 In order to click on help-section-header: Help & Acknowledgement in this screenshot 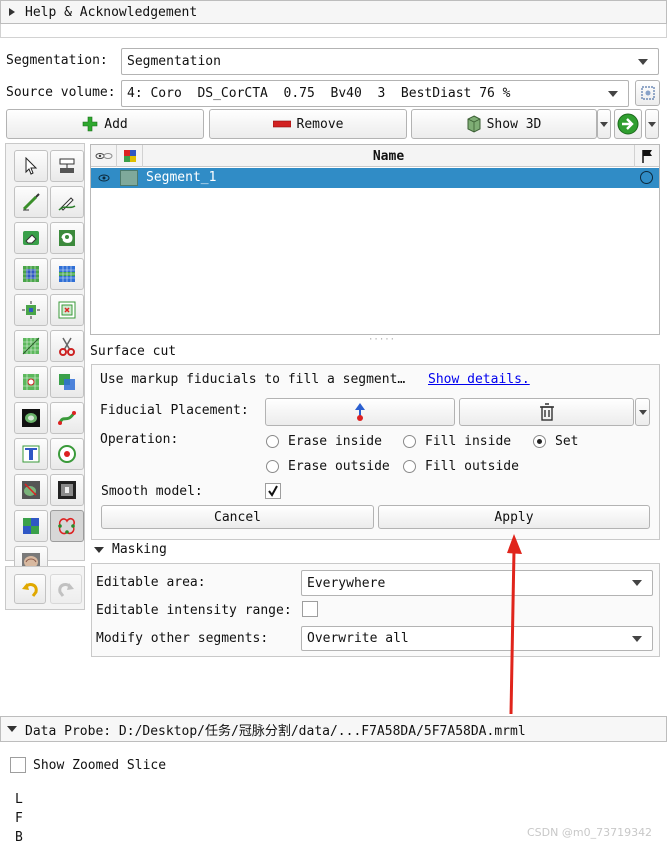, I will do `click(333, 12)`.